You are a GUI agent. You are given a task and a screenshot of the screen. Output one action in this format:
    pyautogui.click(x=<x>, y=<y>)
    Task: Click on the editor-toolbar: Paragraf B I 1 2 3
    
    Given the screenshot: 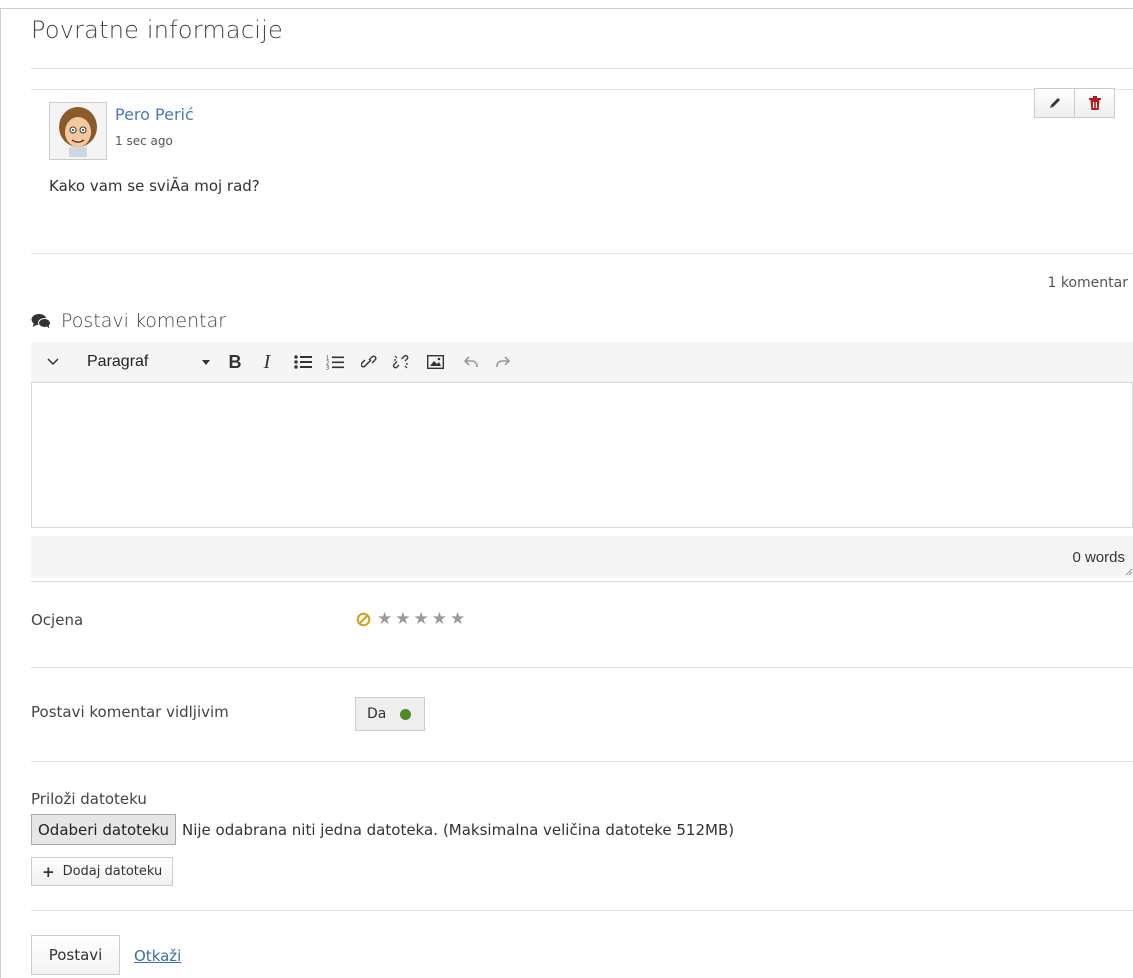 What is the action you would take?
    pyautogui.click(x=582, y=362)
    